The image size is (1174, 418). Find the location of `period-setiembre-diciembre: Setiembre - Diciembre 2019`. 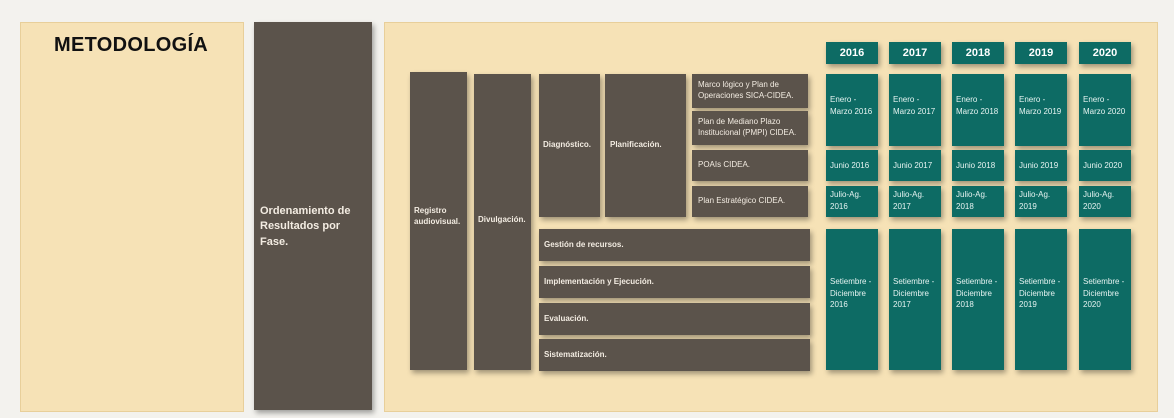

period-setiembre-diciembre: Setiembre - Diciembre 2019 is located at coordinates (1041, 299).